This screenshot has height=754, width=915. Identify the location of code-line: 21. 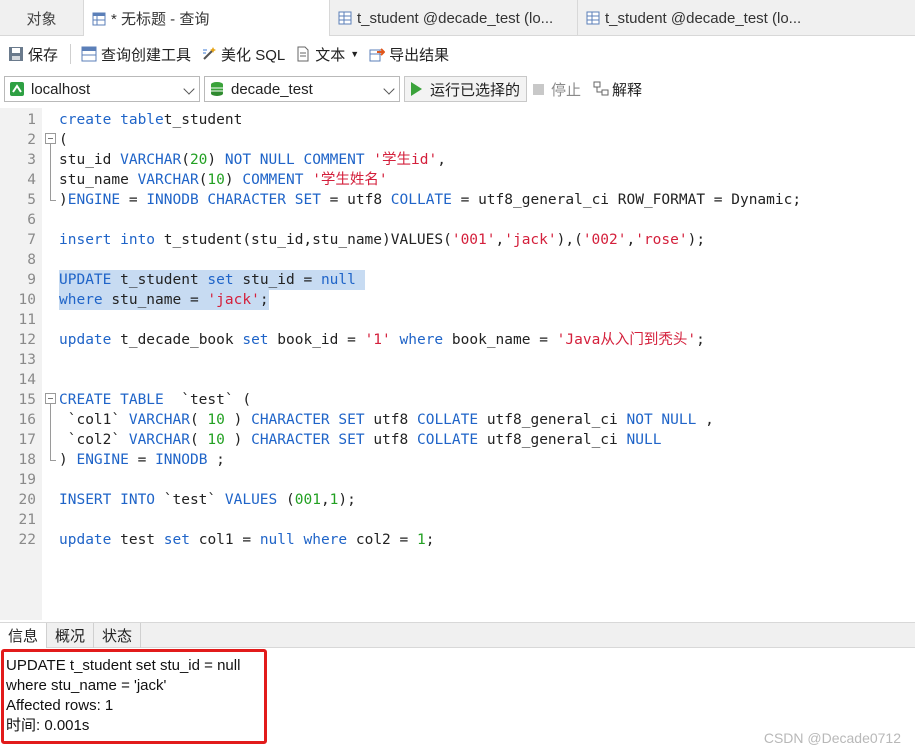
(457, 520).